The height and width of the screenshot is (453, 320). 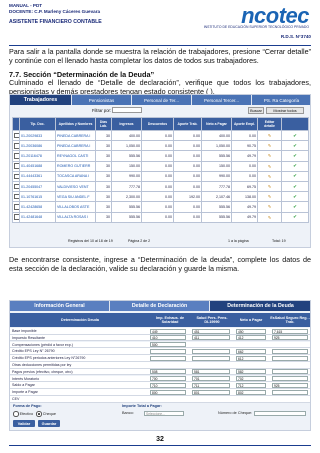 What do you see at coordinates (168, 331) in the screenshot?
I see `debt-value-field: 449` at bounding box center [168, 331].